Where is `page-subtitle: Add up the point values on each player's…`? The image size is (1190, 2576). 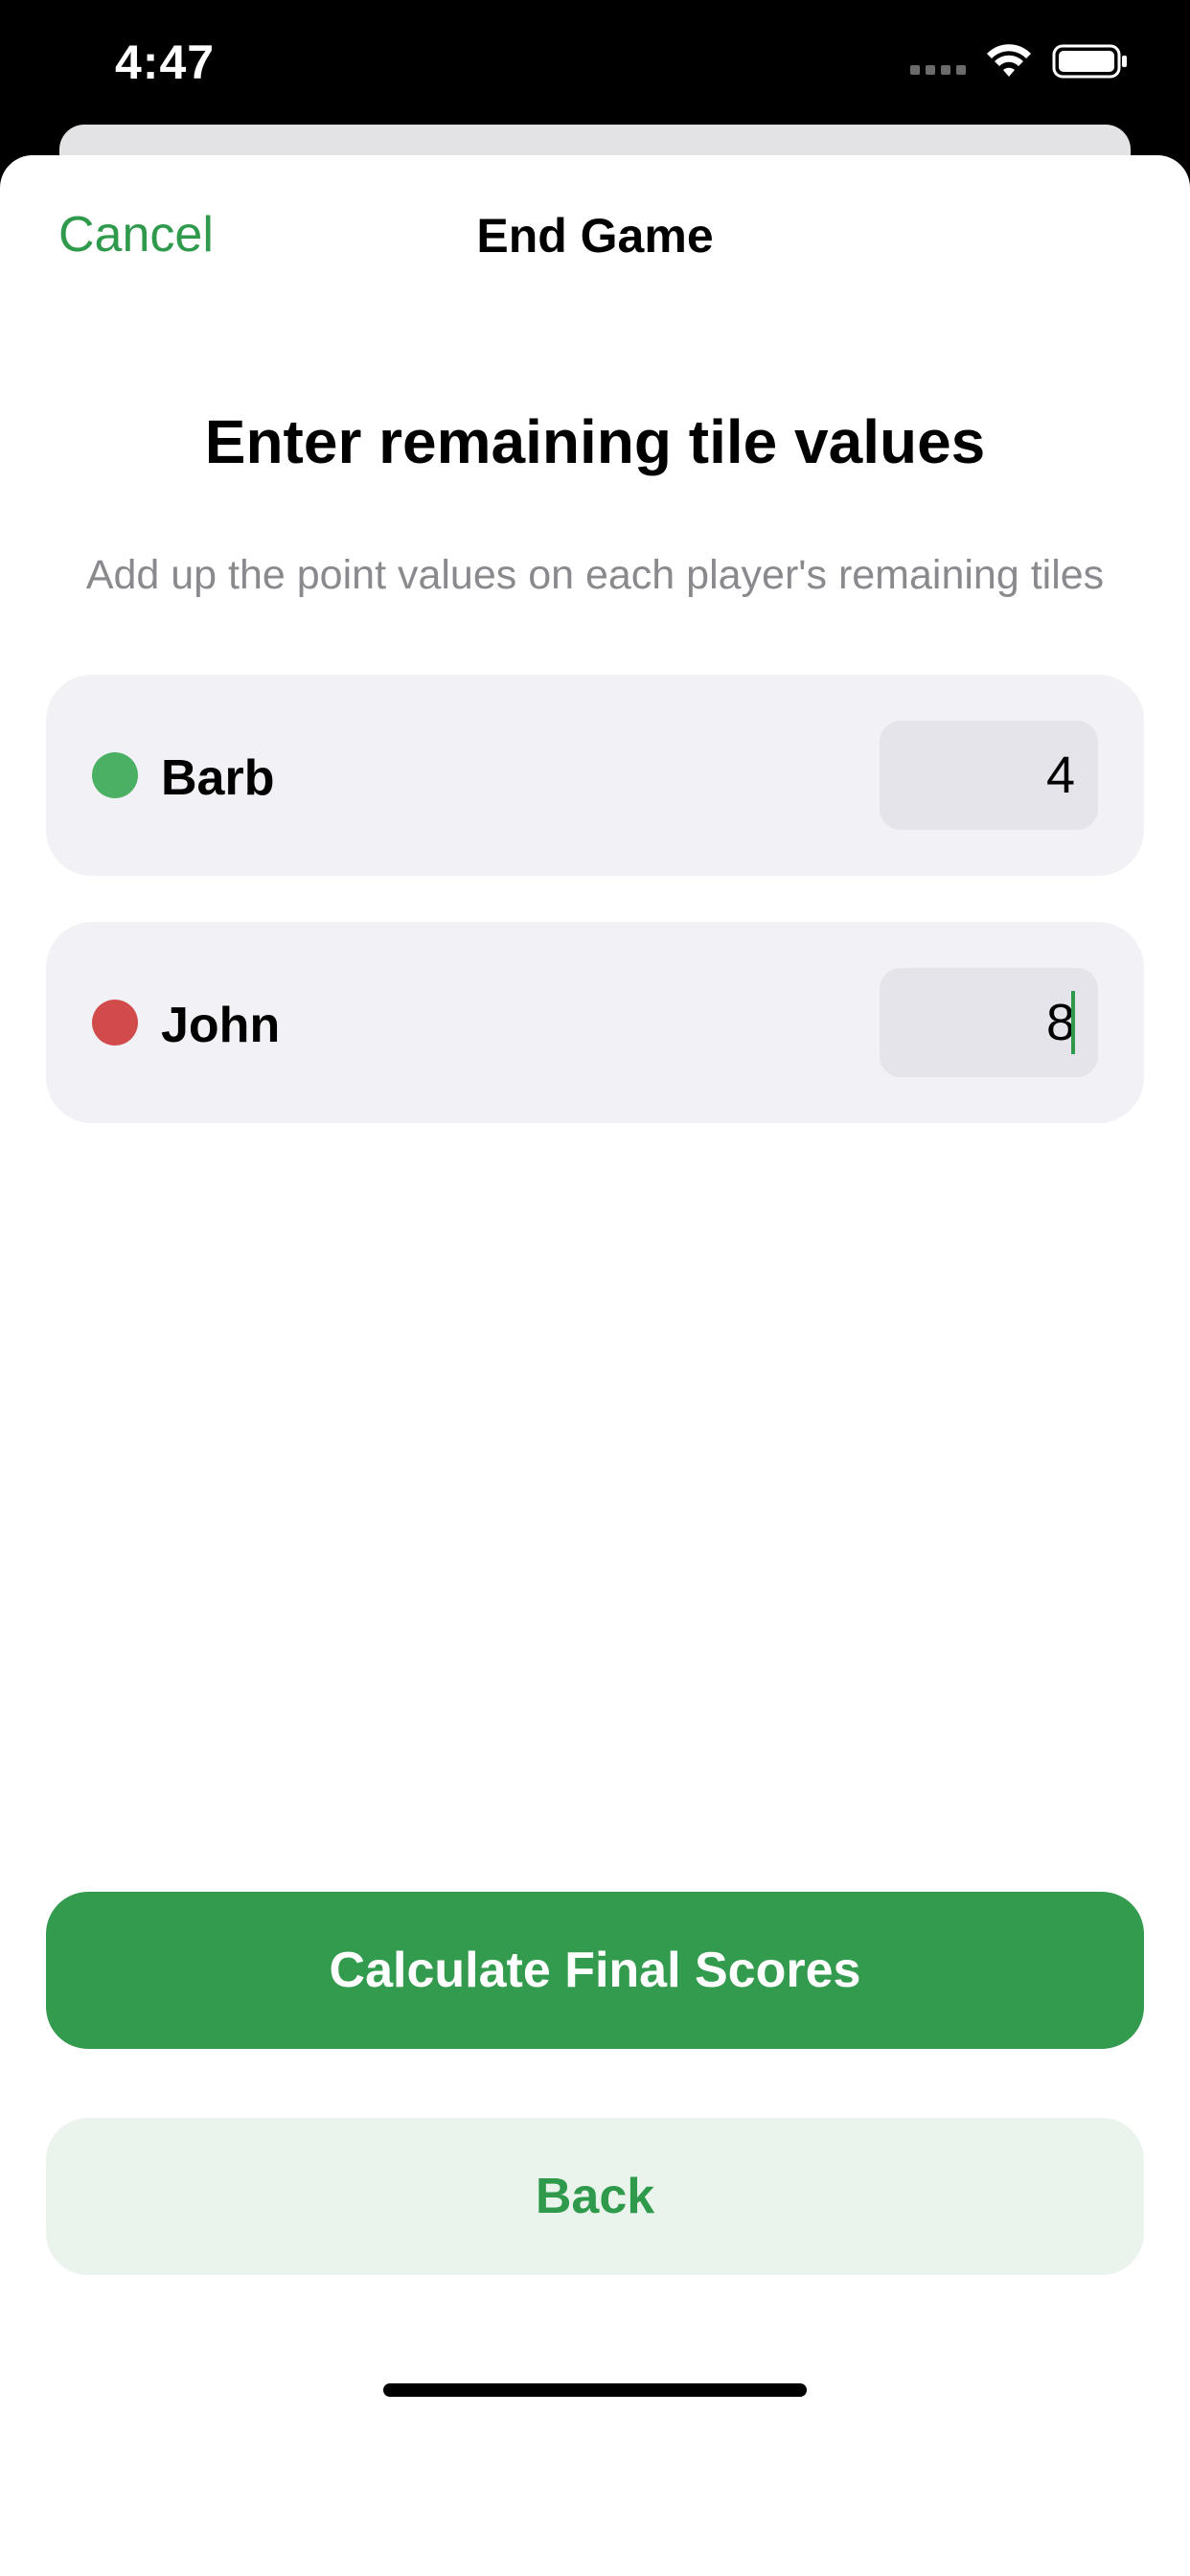 page-subtitle: Add up the point values on each player's… is located at coordinates (595, 575).